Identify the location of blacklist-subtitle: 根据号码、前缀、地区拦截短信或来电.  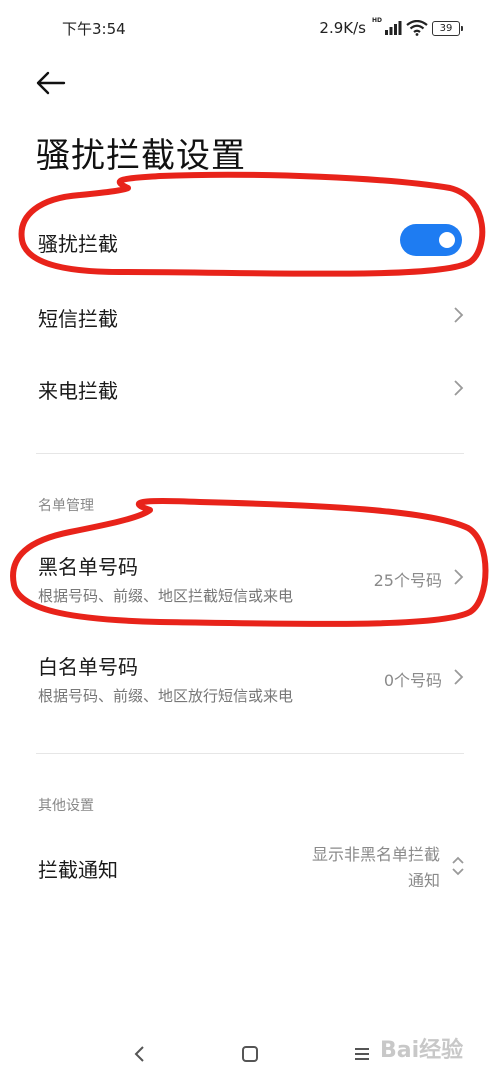
(166, 596).